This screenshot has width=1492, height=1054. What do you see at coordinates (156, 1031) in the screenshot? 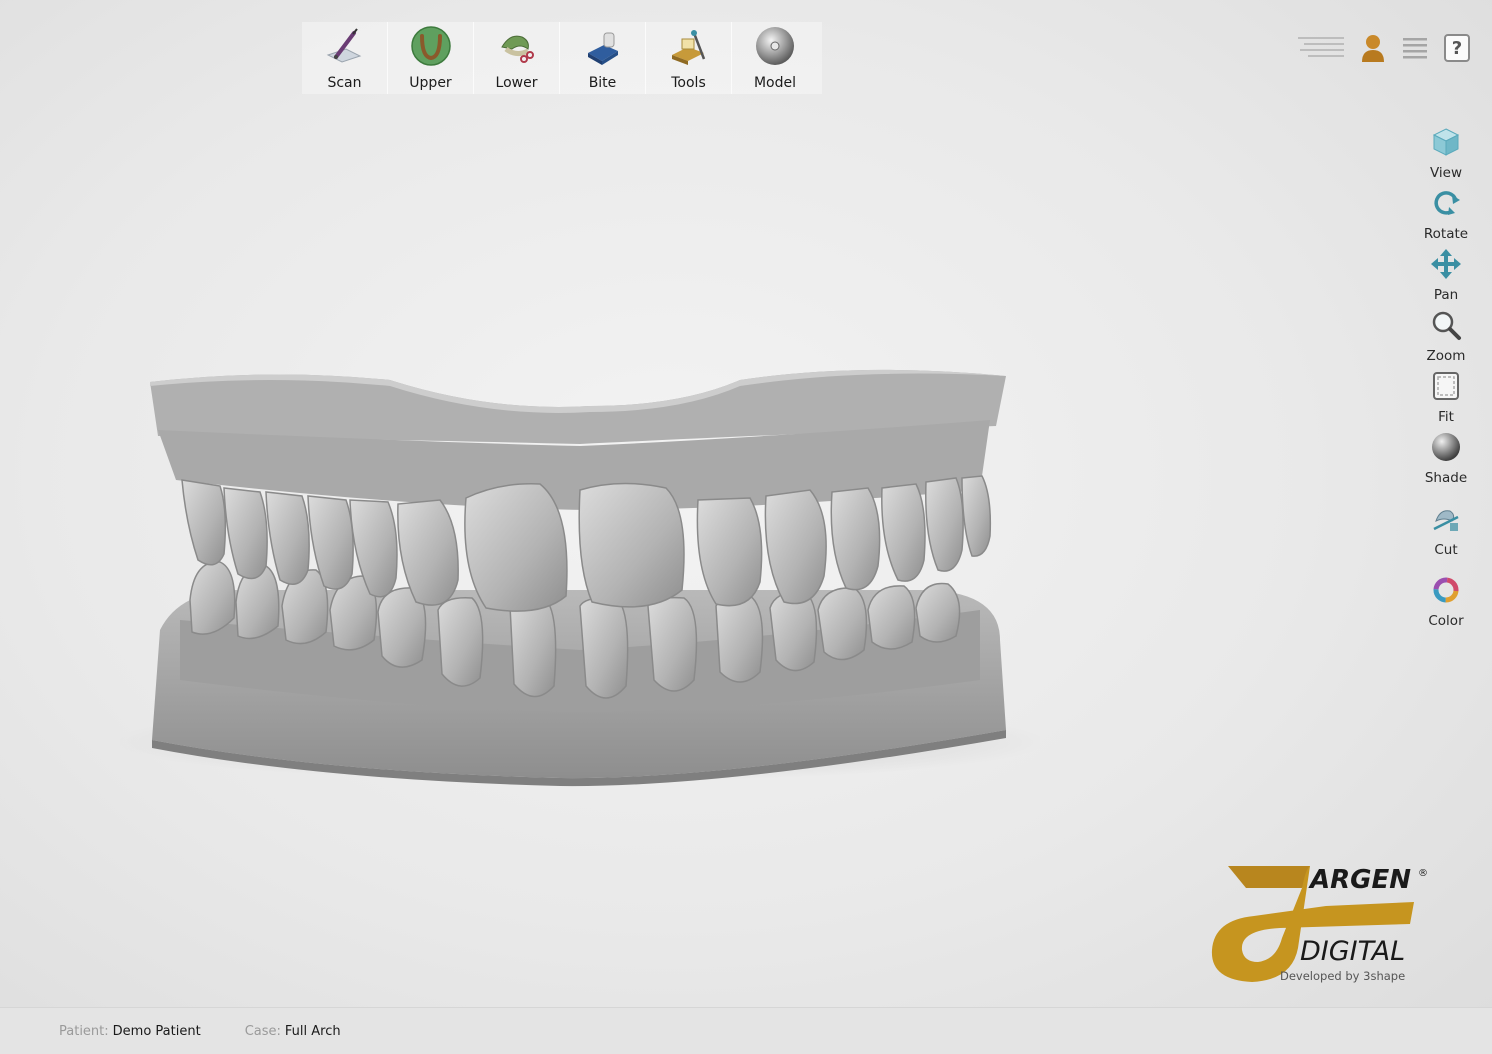
I see `patient-value: Demo Patient` at bounding box center [156, 1031].